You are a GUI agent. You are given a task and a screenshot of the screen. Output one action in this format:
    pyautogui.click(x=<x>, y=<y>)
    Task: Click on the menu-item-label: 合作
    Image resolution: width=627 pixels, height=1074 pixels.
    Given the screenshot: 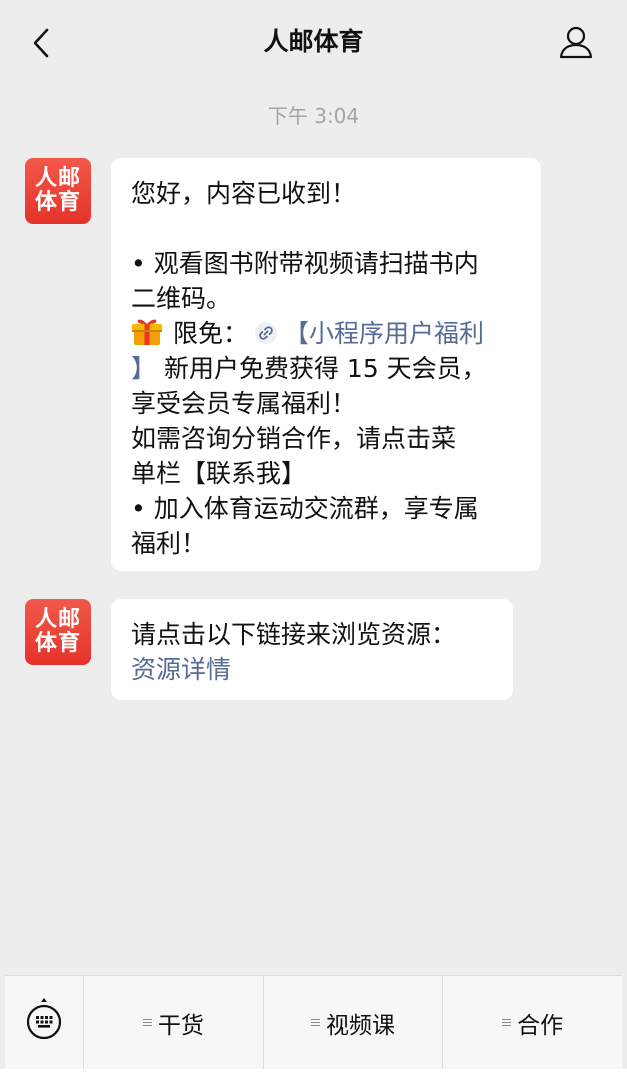 What is the action you would take?
    pyautogui.click(x=540, y=1025)
    